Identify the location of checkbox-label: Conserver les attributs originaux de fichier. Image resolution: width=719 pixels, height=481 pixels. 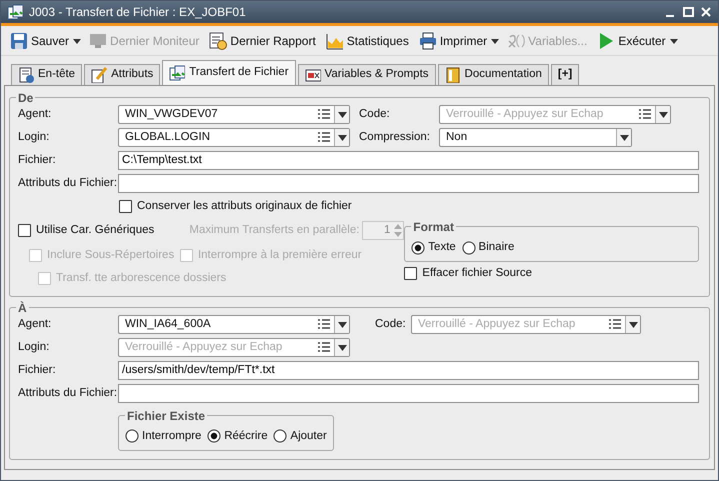
(244, 206).